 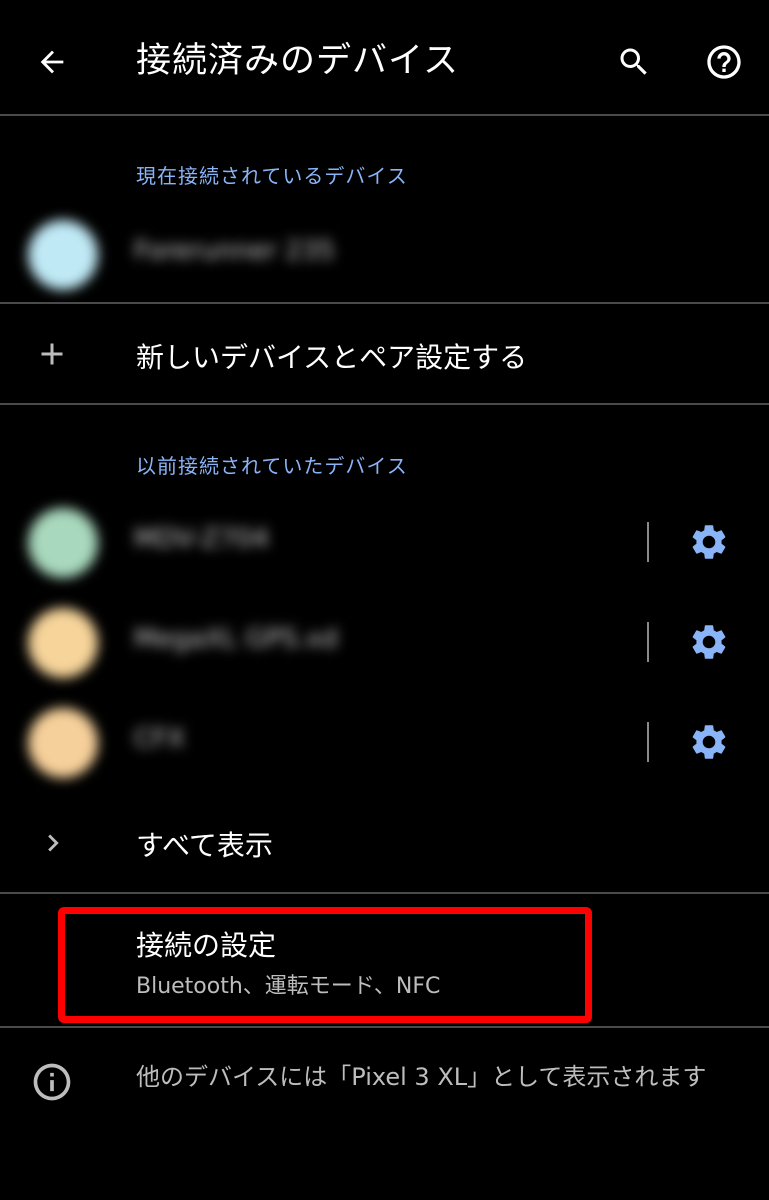 I want to click on pair-new-device-button: 新しいデバイスとペア設定する, so click(x=384, y=354).